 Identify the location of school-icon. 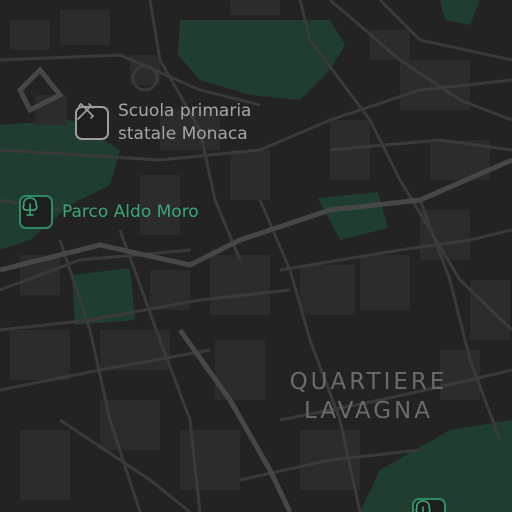
(92, 121).